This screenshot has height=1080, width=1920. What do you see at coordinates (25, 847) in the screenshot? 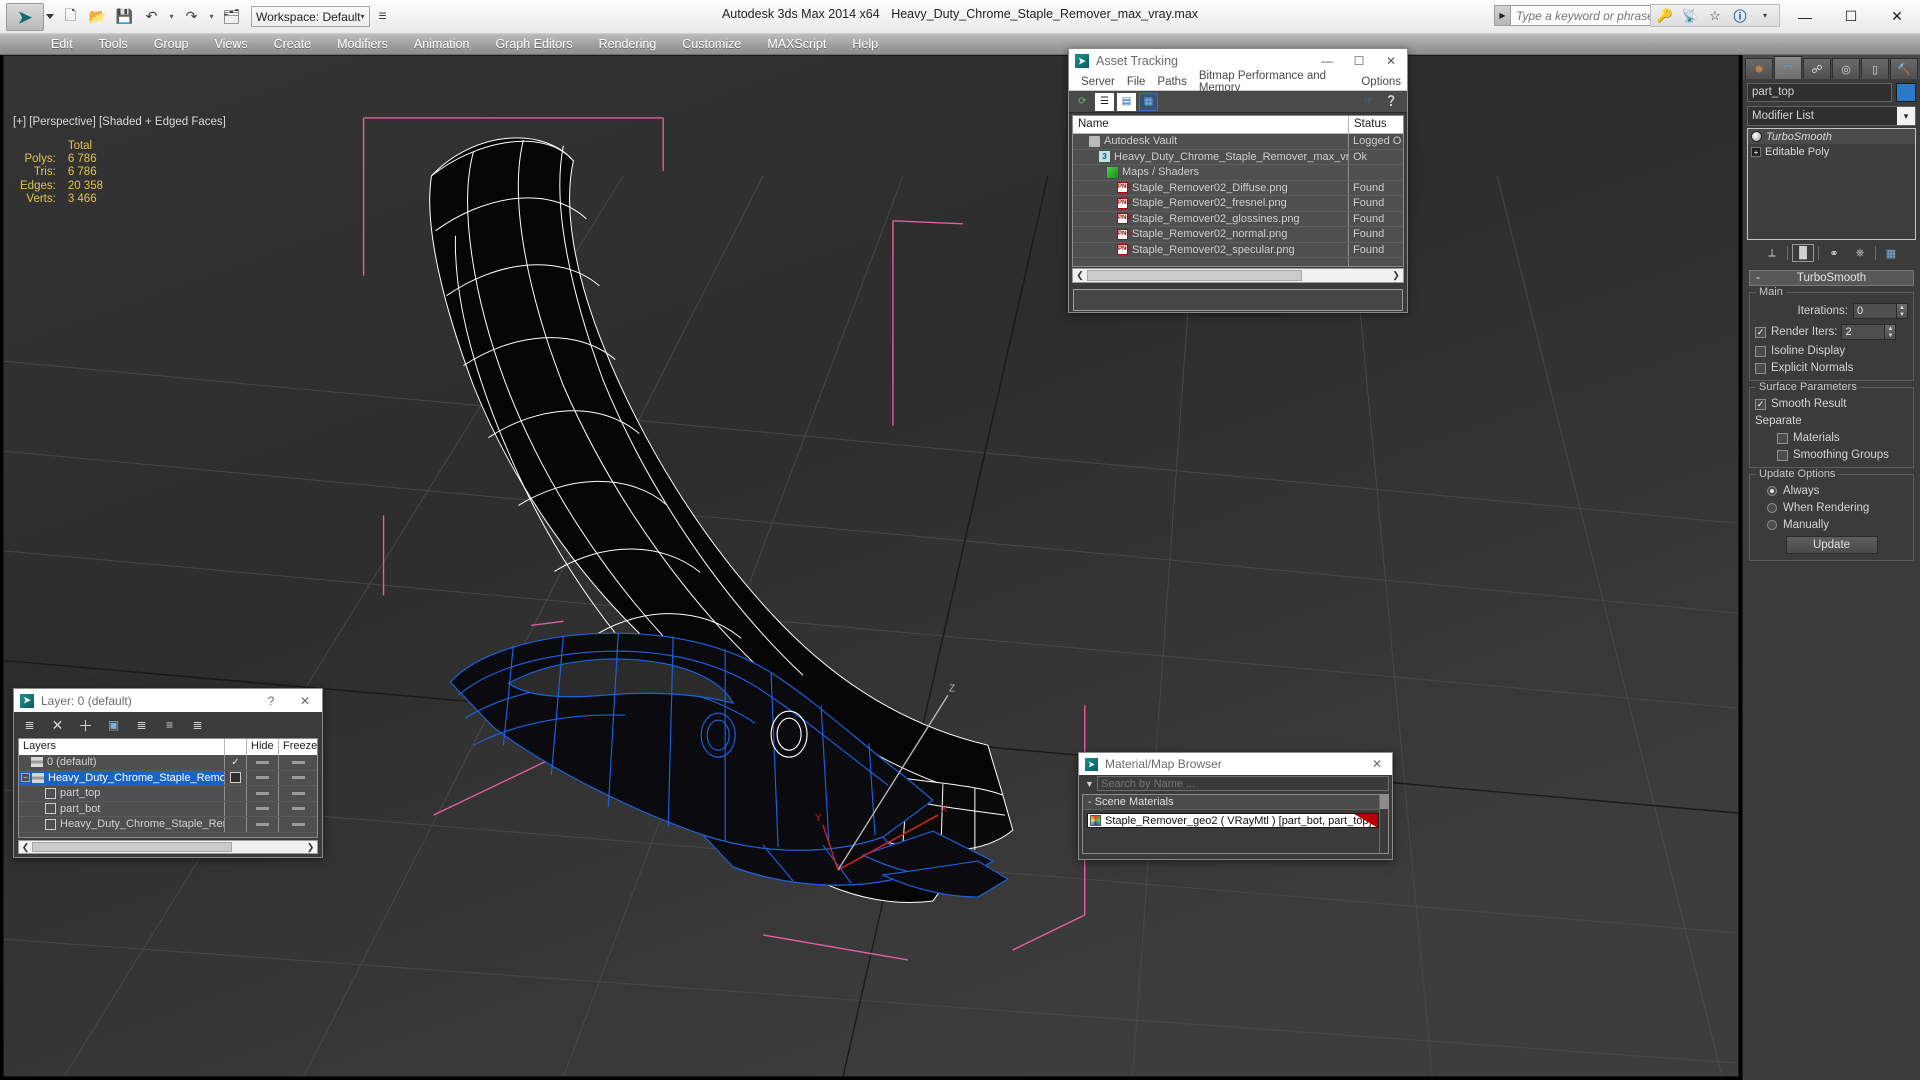
I see `scroll-left-icon: ❮` at bounding box center [25, 847].